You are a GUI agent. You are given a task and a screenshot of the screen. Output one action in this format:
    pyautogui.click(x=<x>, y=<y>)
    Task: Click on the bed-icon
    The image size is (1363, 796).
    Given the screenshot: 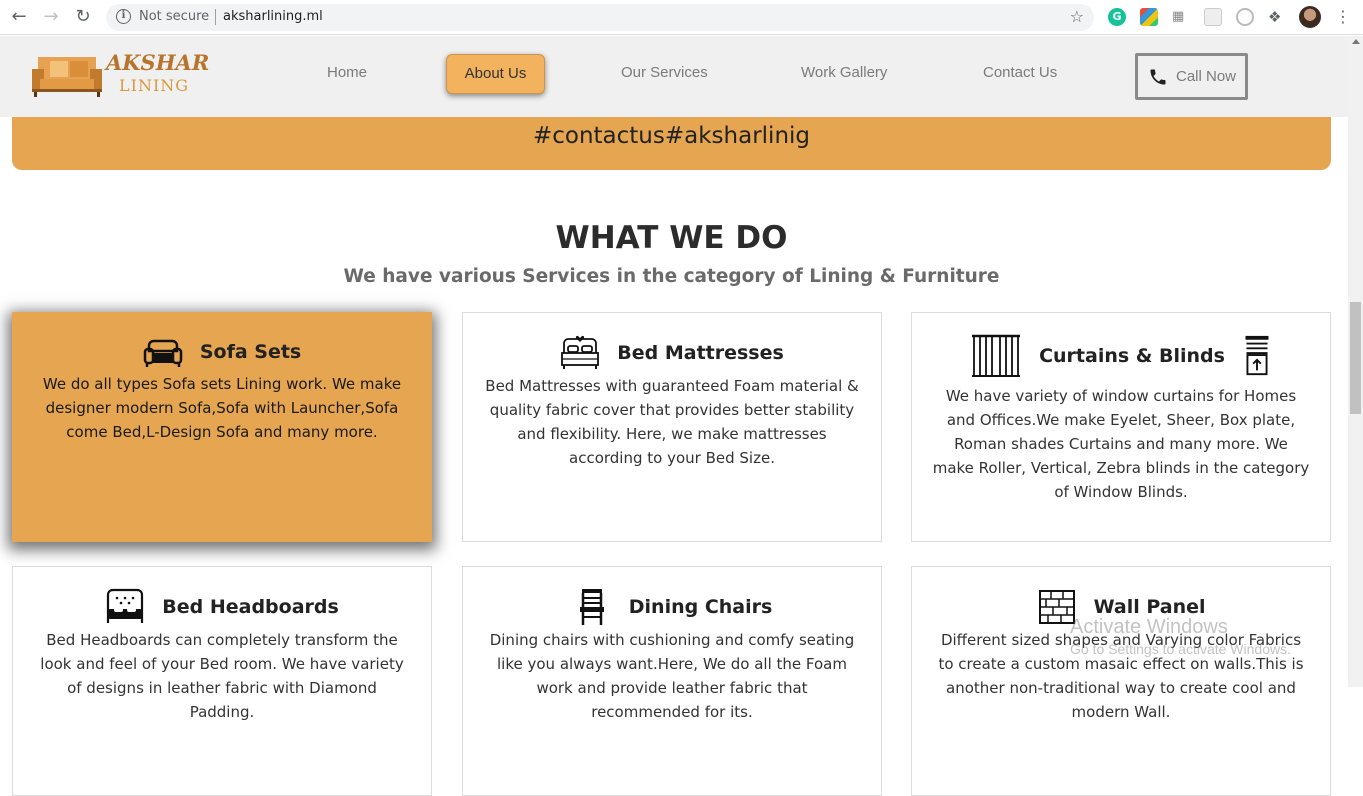 What is the action you would take?
    pyautogui.click(x=580, y=352)
    